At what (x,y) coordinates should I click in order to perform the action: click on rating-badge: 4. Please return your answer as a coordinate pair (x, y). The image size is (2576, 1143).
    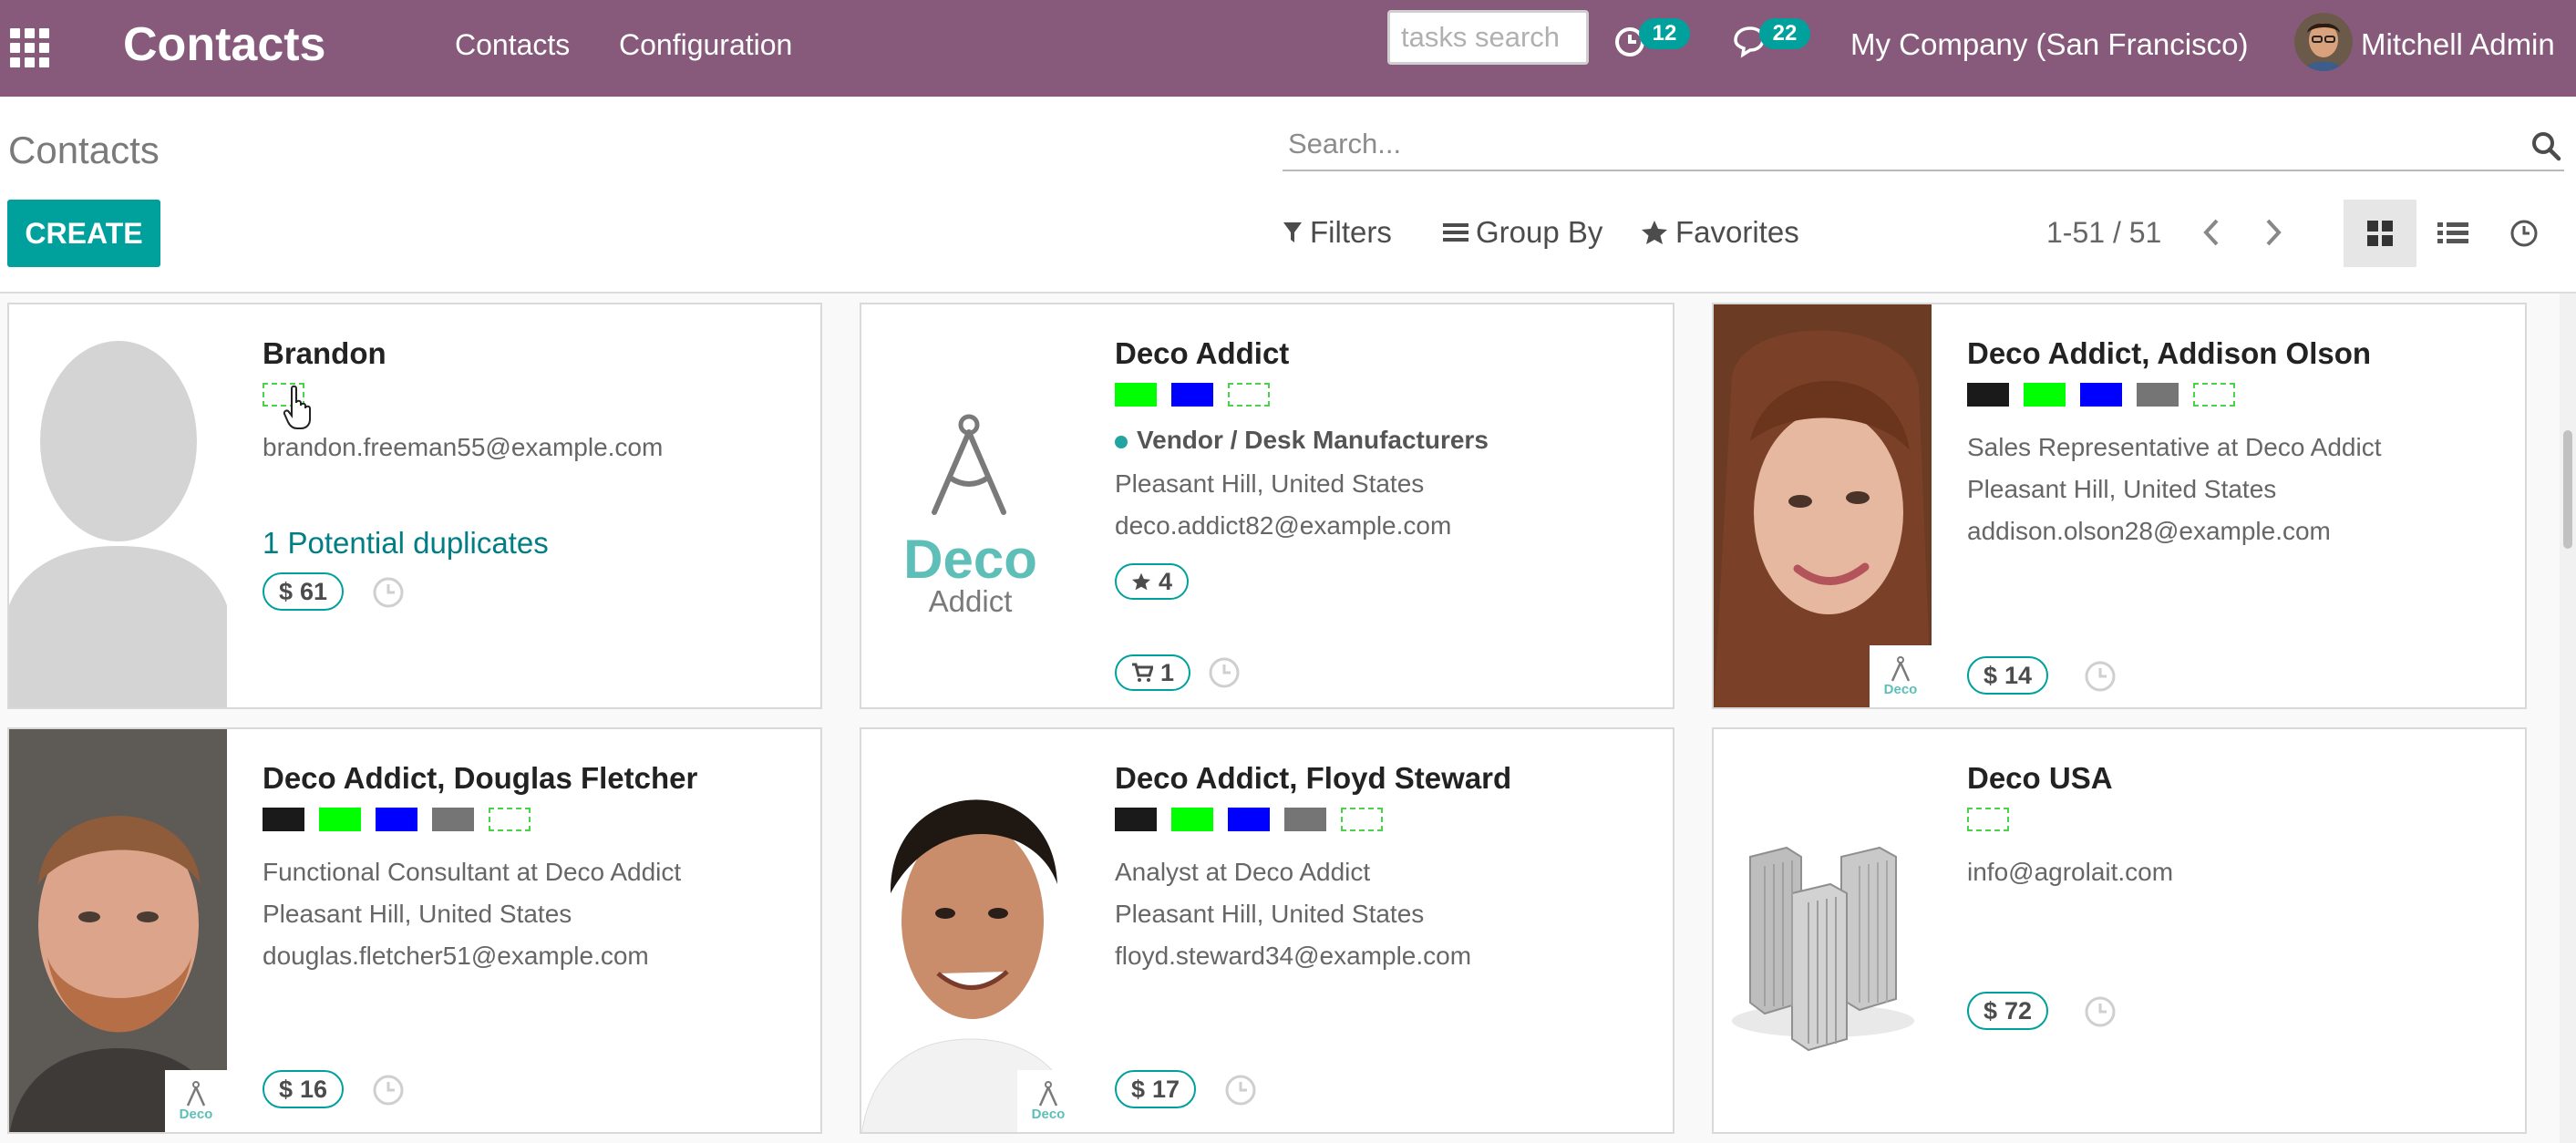
    Looking at the image, I should click on (1152, 581).